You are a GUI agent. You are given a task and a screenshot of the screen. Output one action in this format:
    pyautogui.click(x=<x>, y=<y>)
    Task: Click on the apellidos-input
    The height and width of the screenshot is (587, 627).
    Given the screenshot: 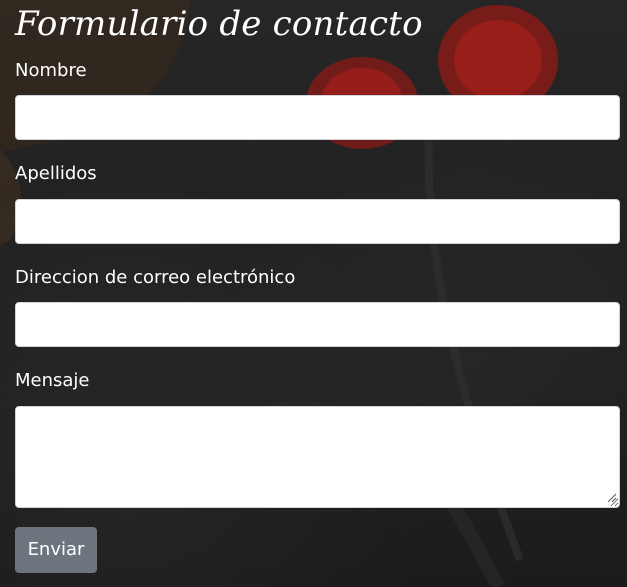 What is the action you would take?
    pyautogui.click(x=317, y=221)
    